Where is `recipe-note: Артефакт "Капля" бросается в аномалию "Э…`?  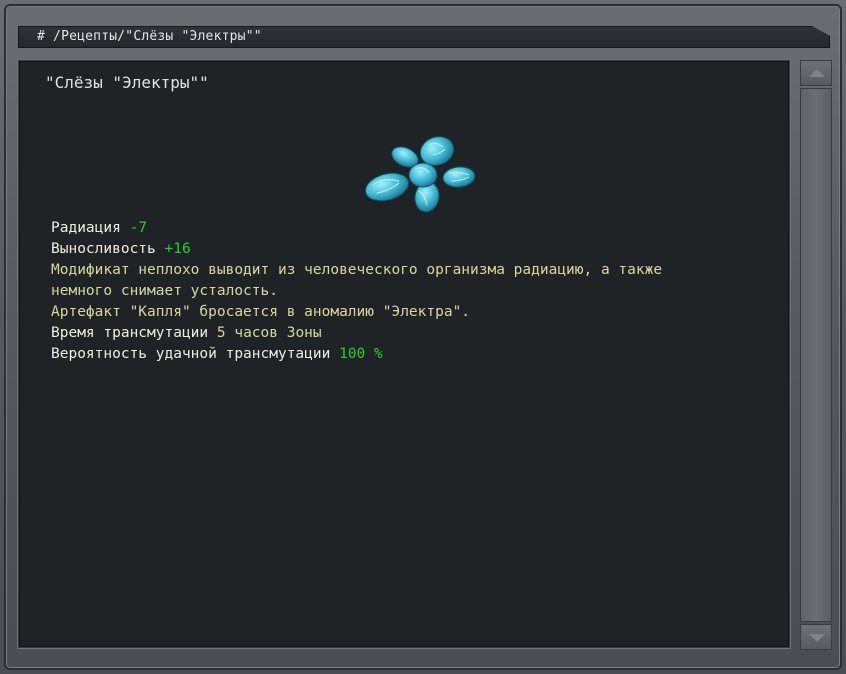
recipe-note: Артефакт "Капля" бросается в аномалию "Э… is located at coordinates (261, 312).